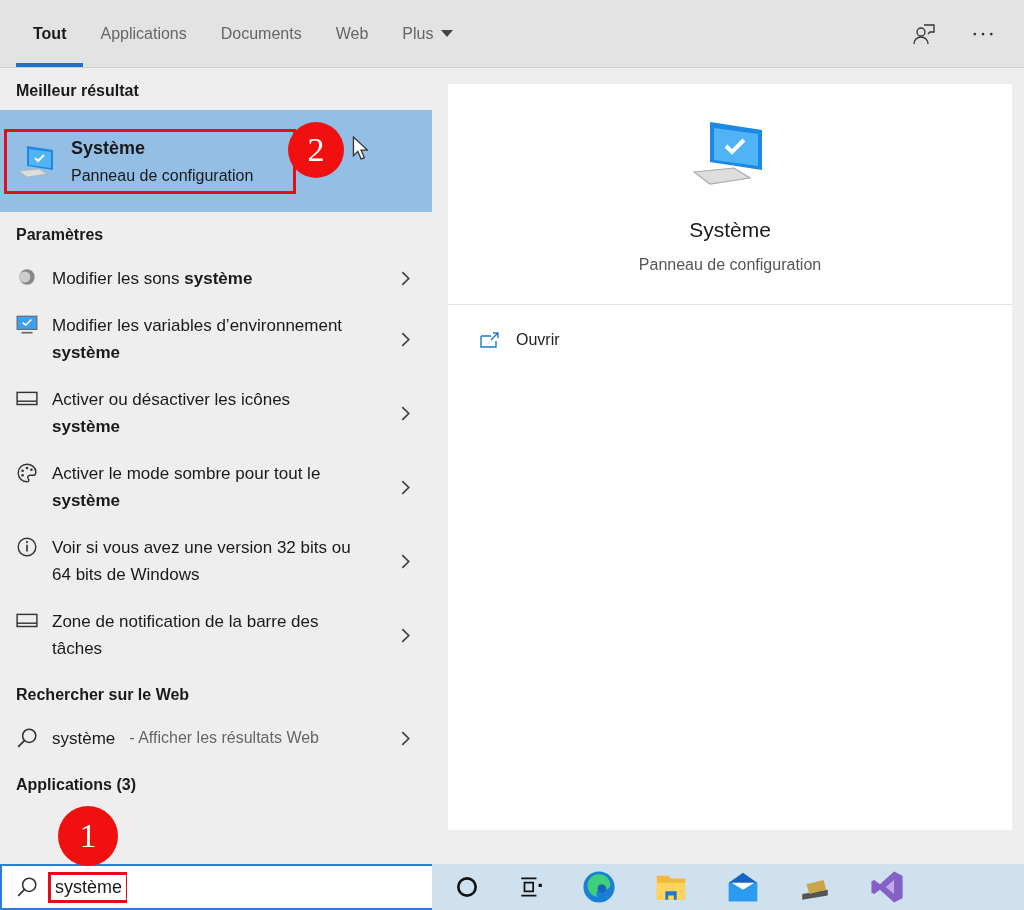 Image resolution: width=1024 pixels, height=910 pixels. I want to click on result-subtitle: Panneau de configuration, so click(162, 175).